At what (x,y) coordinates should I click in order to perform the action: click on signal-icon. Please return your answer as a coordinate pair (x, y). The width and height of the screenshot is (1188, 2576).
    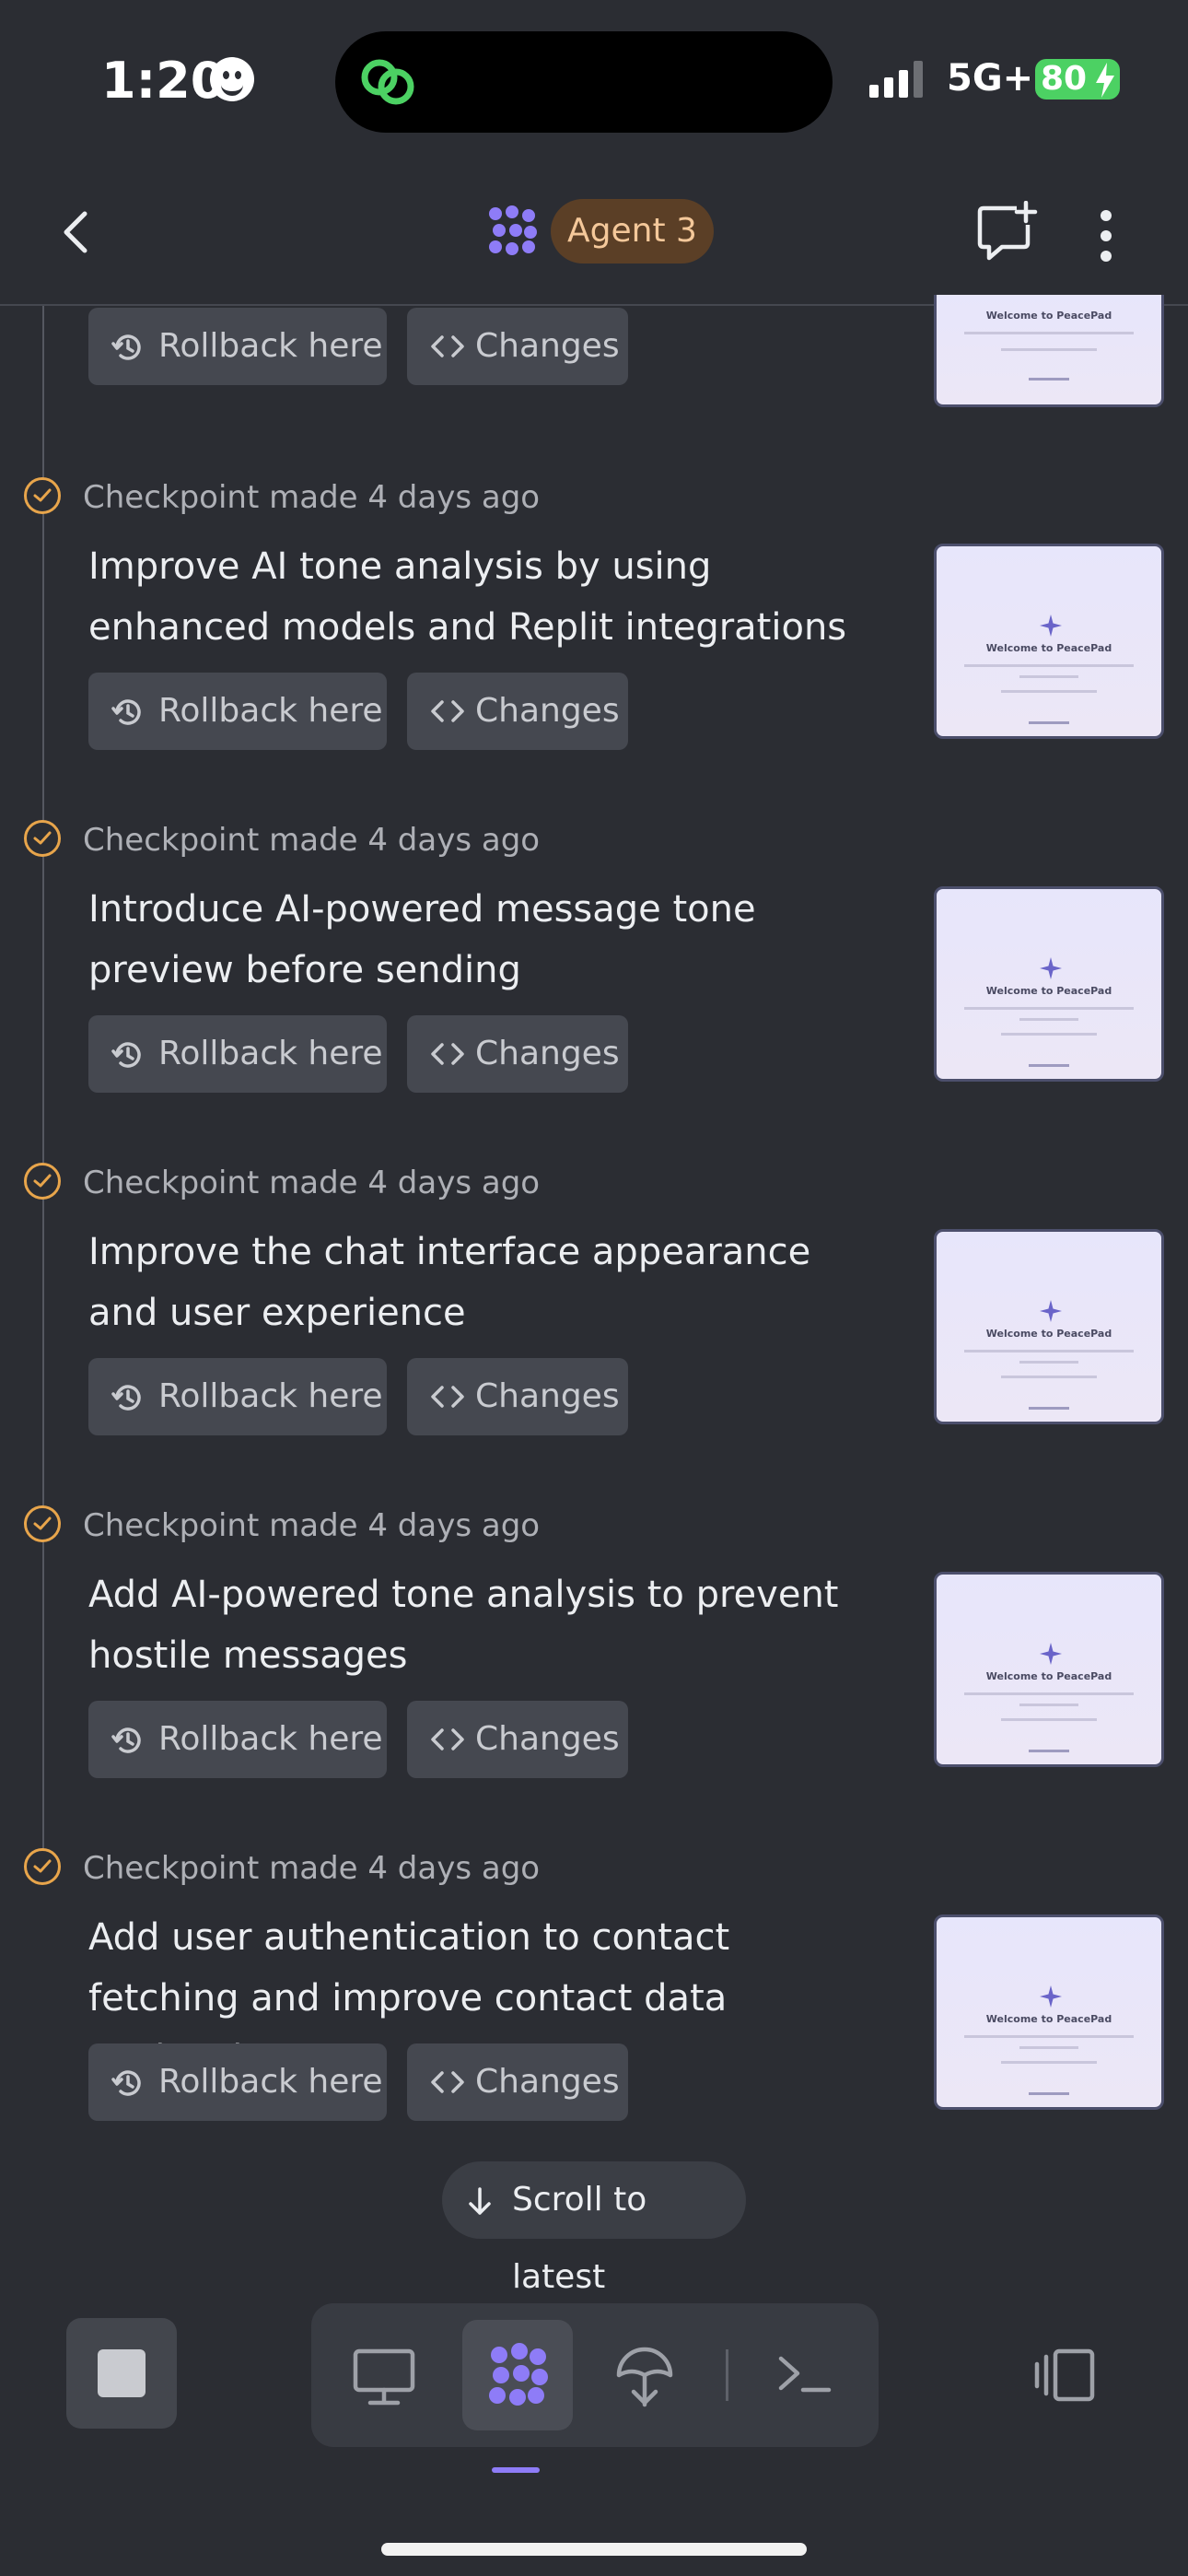
    Looking at the image, I should click on (896, 79).